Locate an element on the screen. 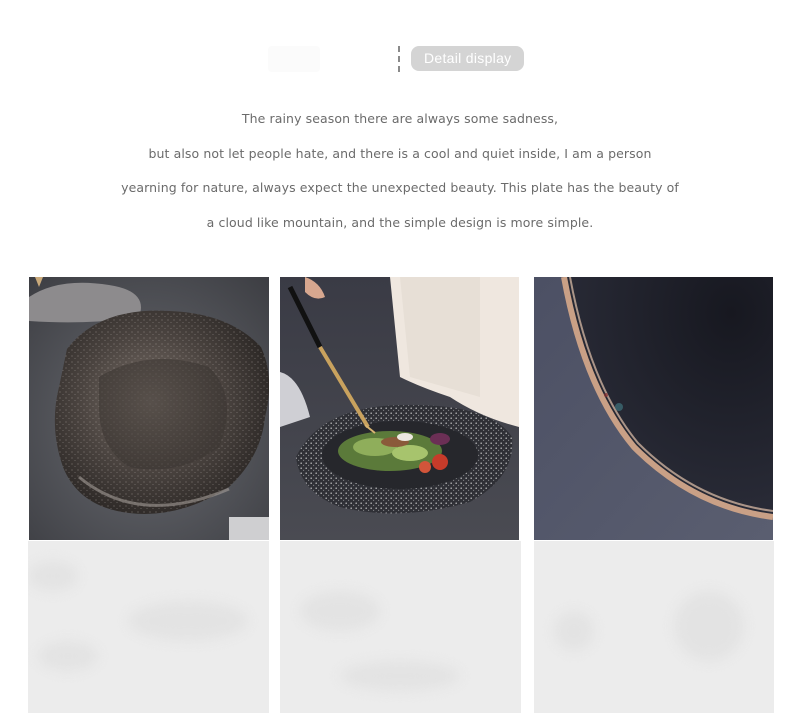 This screenshot has height=724, width=800. product-photo-plate is located at coordinates (149, 408).